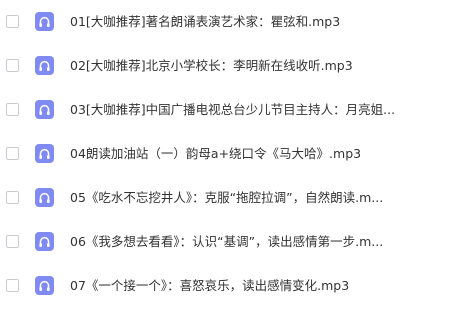  What do you see at coordinates (216, 153) in the screenshot?
I see `file-name: 04朗读加油站（一）韵母a+绕口令《马大哈》.mp3` at bounding box center [216, 153].